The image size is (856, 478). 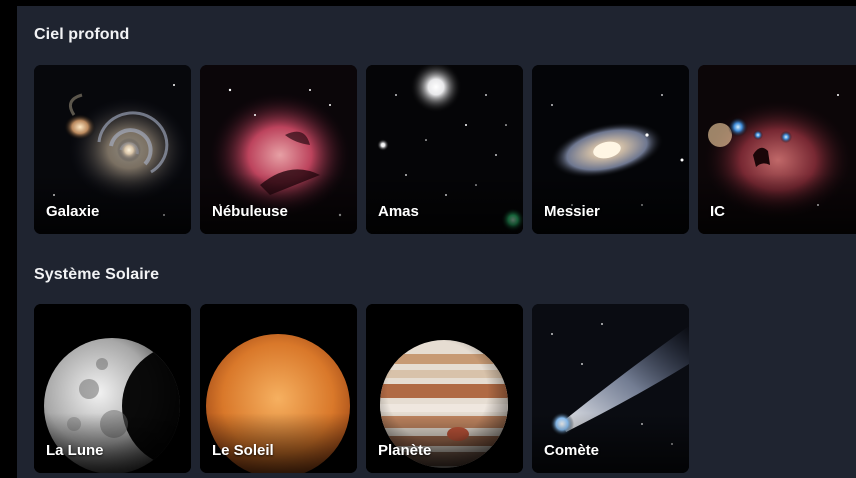 What do you see at coordinates (610, 388) in the screenshot?
I see `card-comete: Comète` at bounding box center [610, 388].